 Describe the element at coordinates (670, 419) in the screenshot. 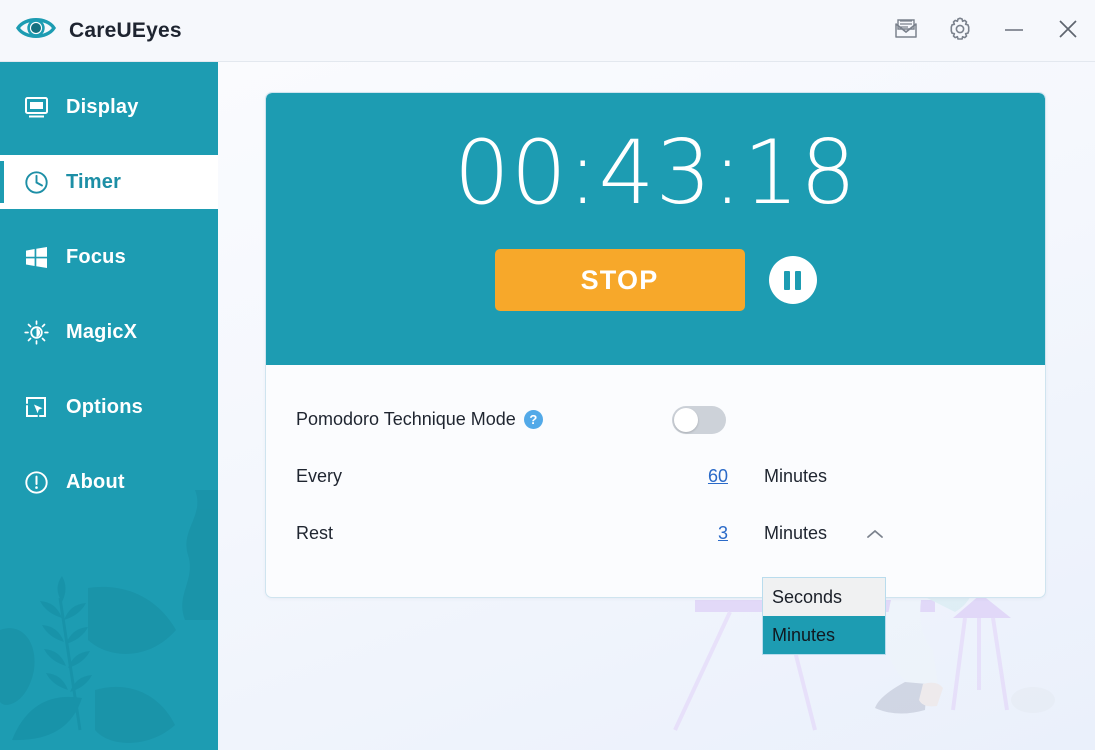

I see `pomodoro-row: Pomodoro Technique Mode ?` at that location.